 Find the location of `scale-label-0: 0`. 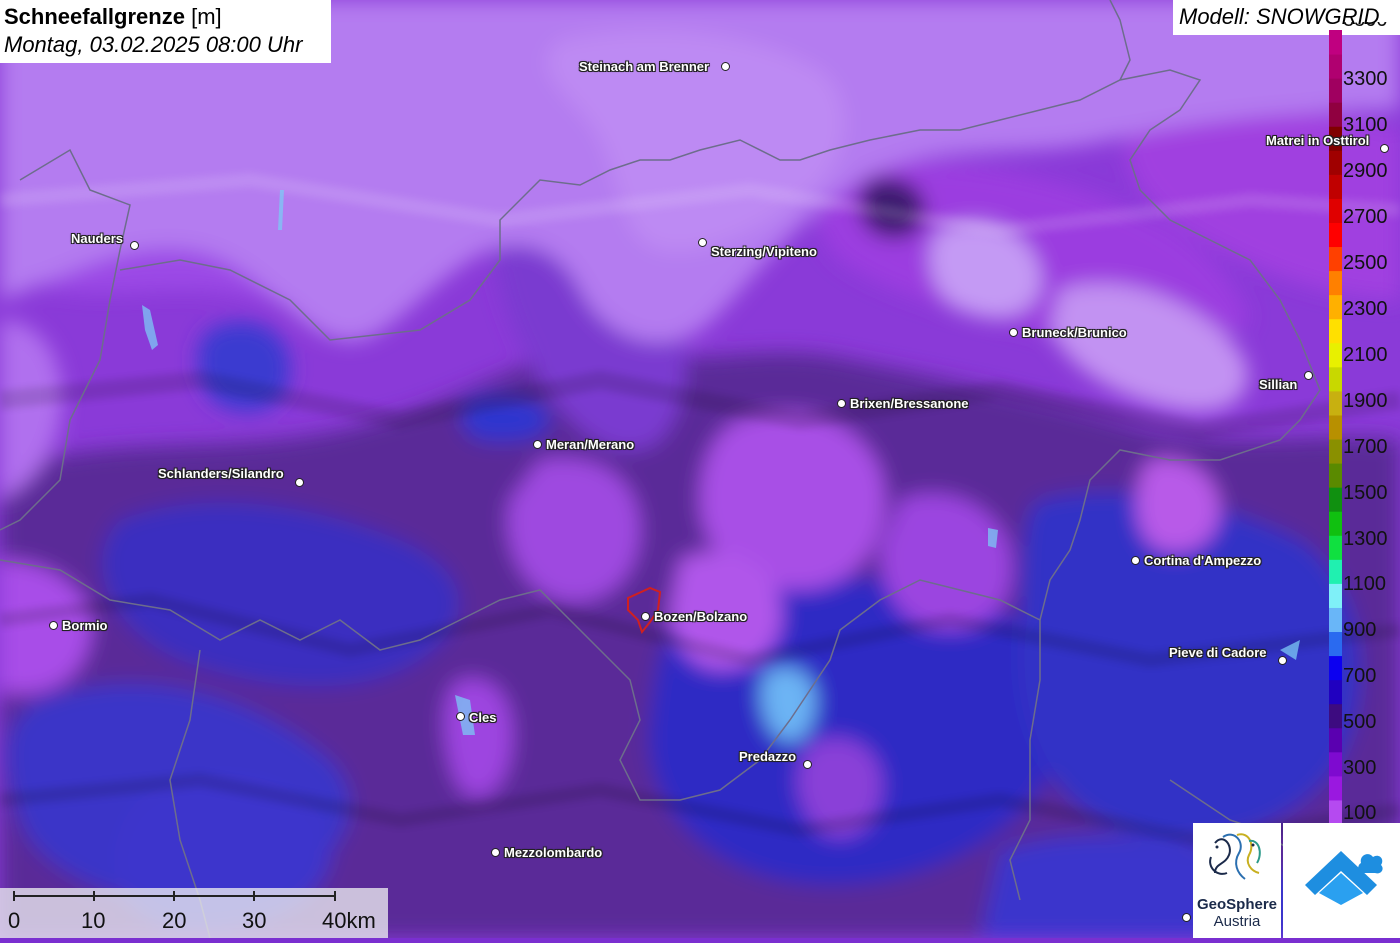

scale-label-0: 0 is located at coordinates (14, 920).